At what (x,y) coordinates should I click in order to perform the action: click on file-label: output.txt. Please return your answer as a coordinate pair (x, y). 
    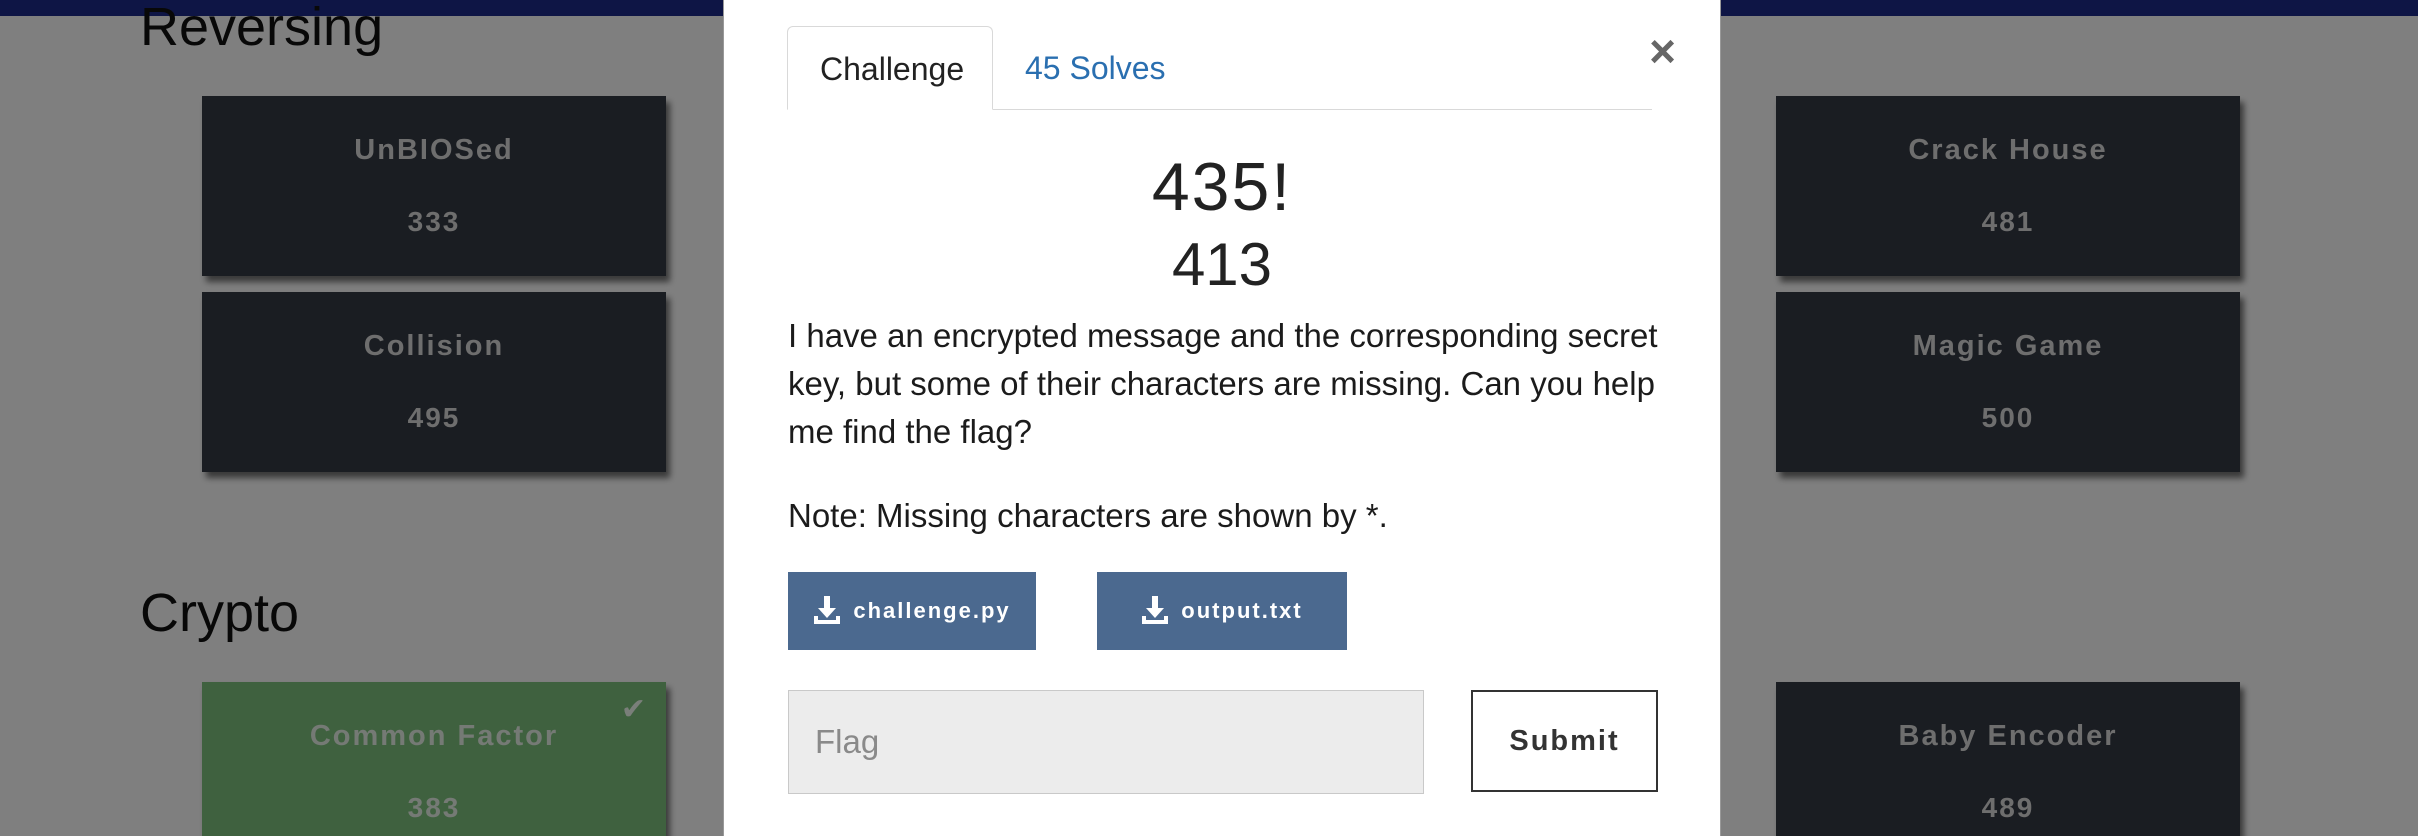
    Looking at the image, I should click on (1242, 610).